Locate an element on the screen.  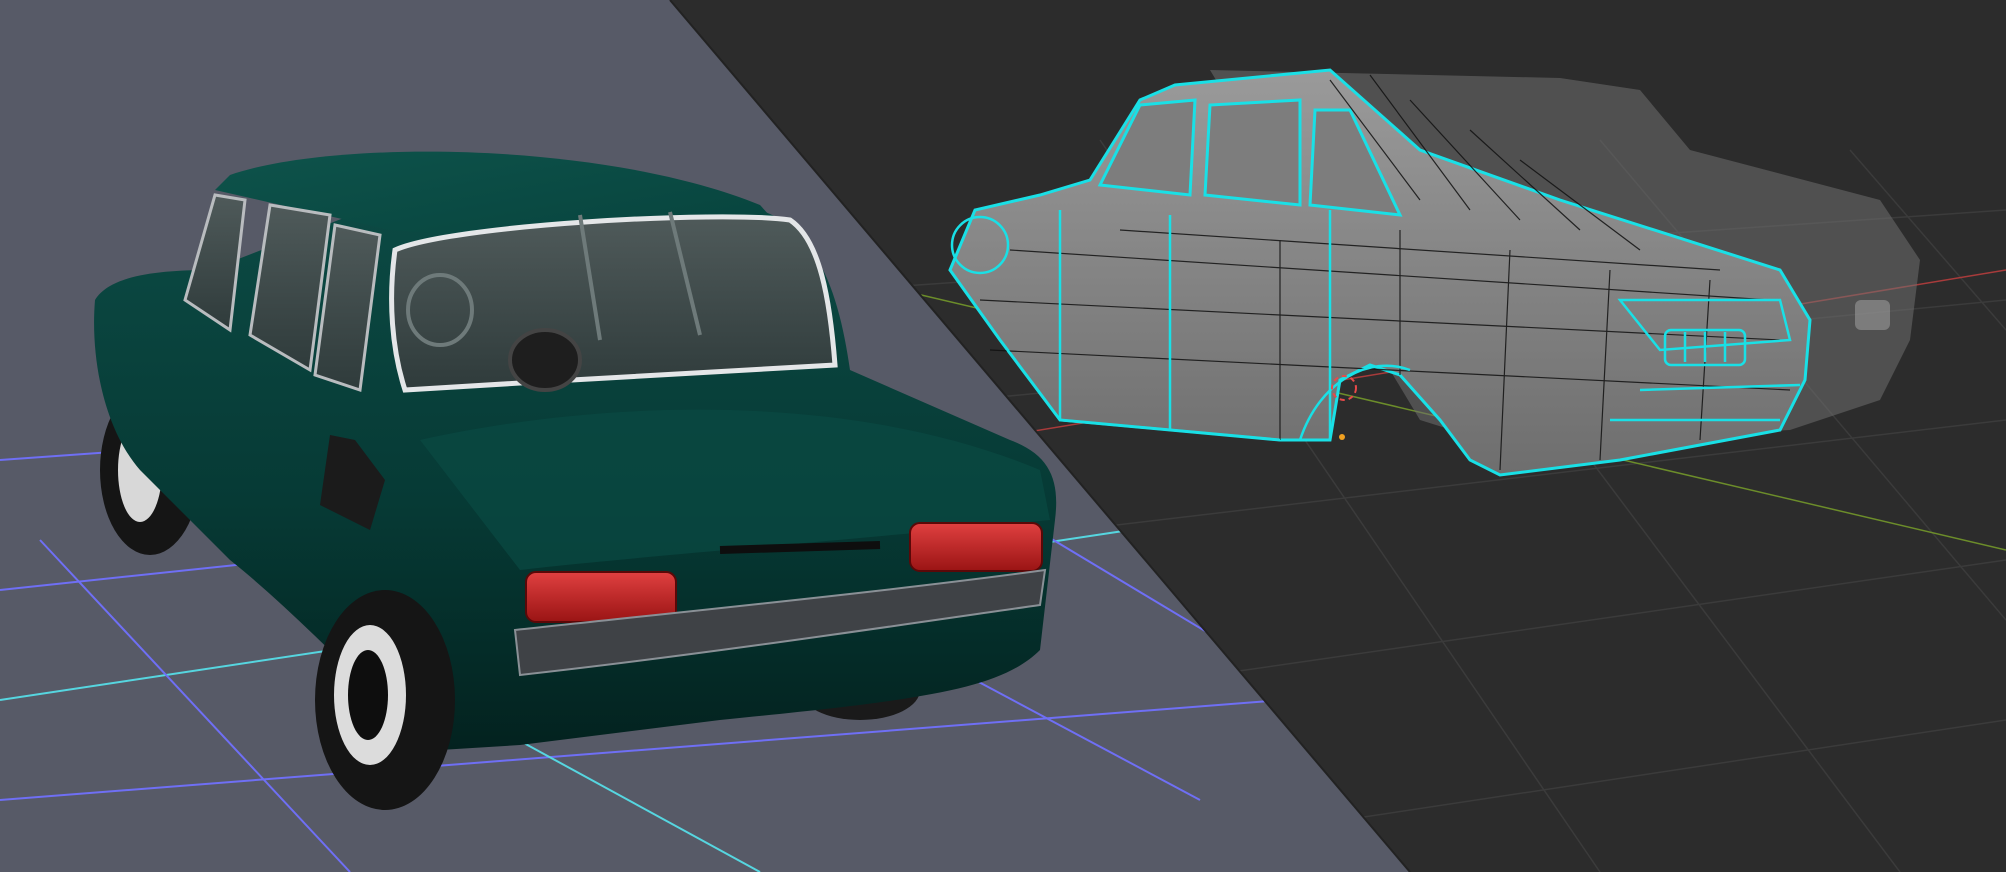
origin-dot-icon is located at coordinates (1342, 437).